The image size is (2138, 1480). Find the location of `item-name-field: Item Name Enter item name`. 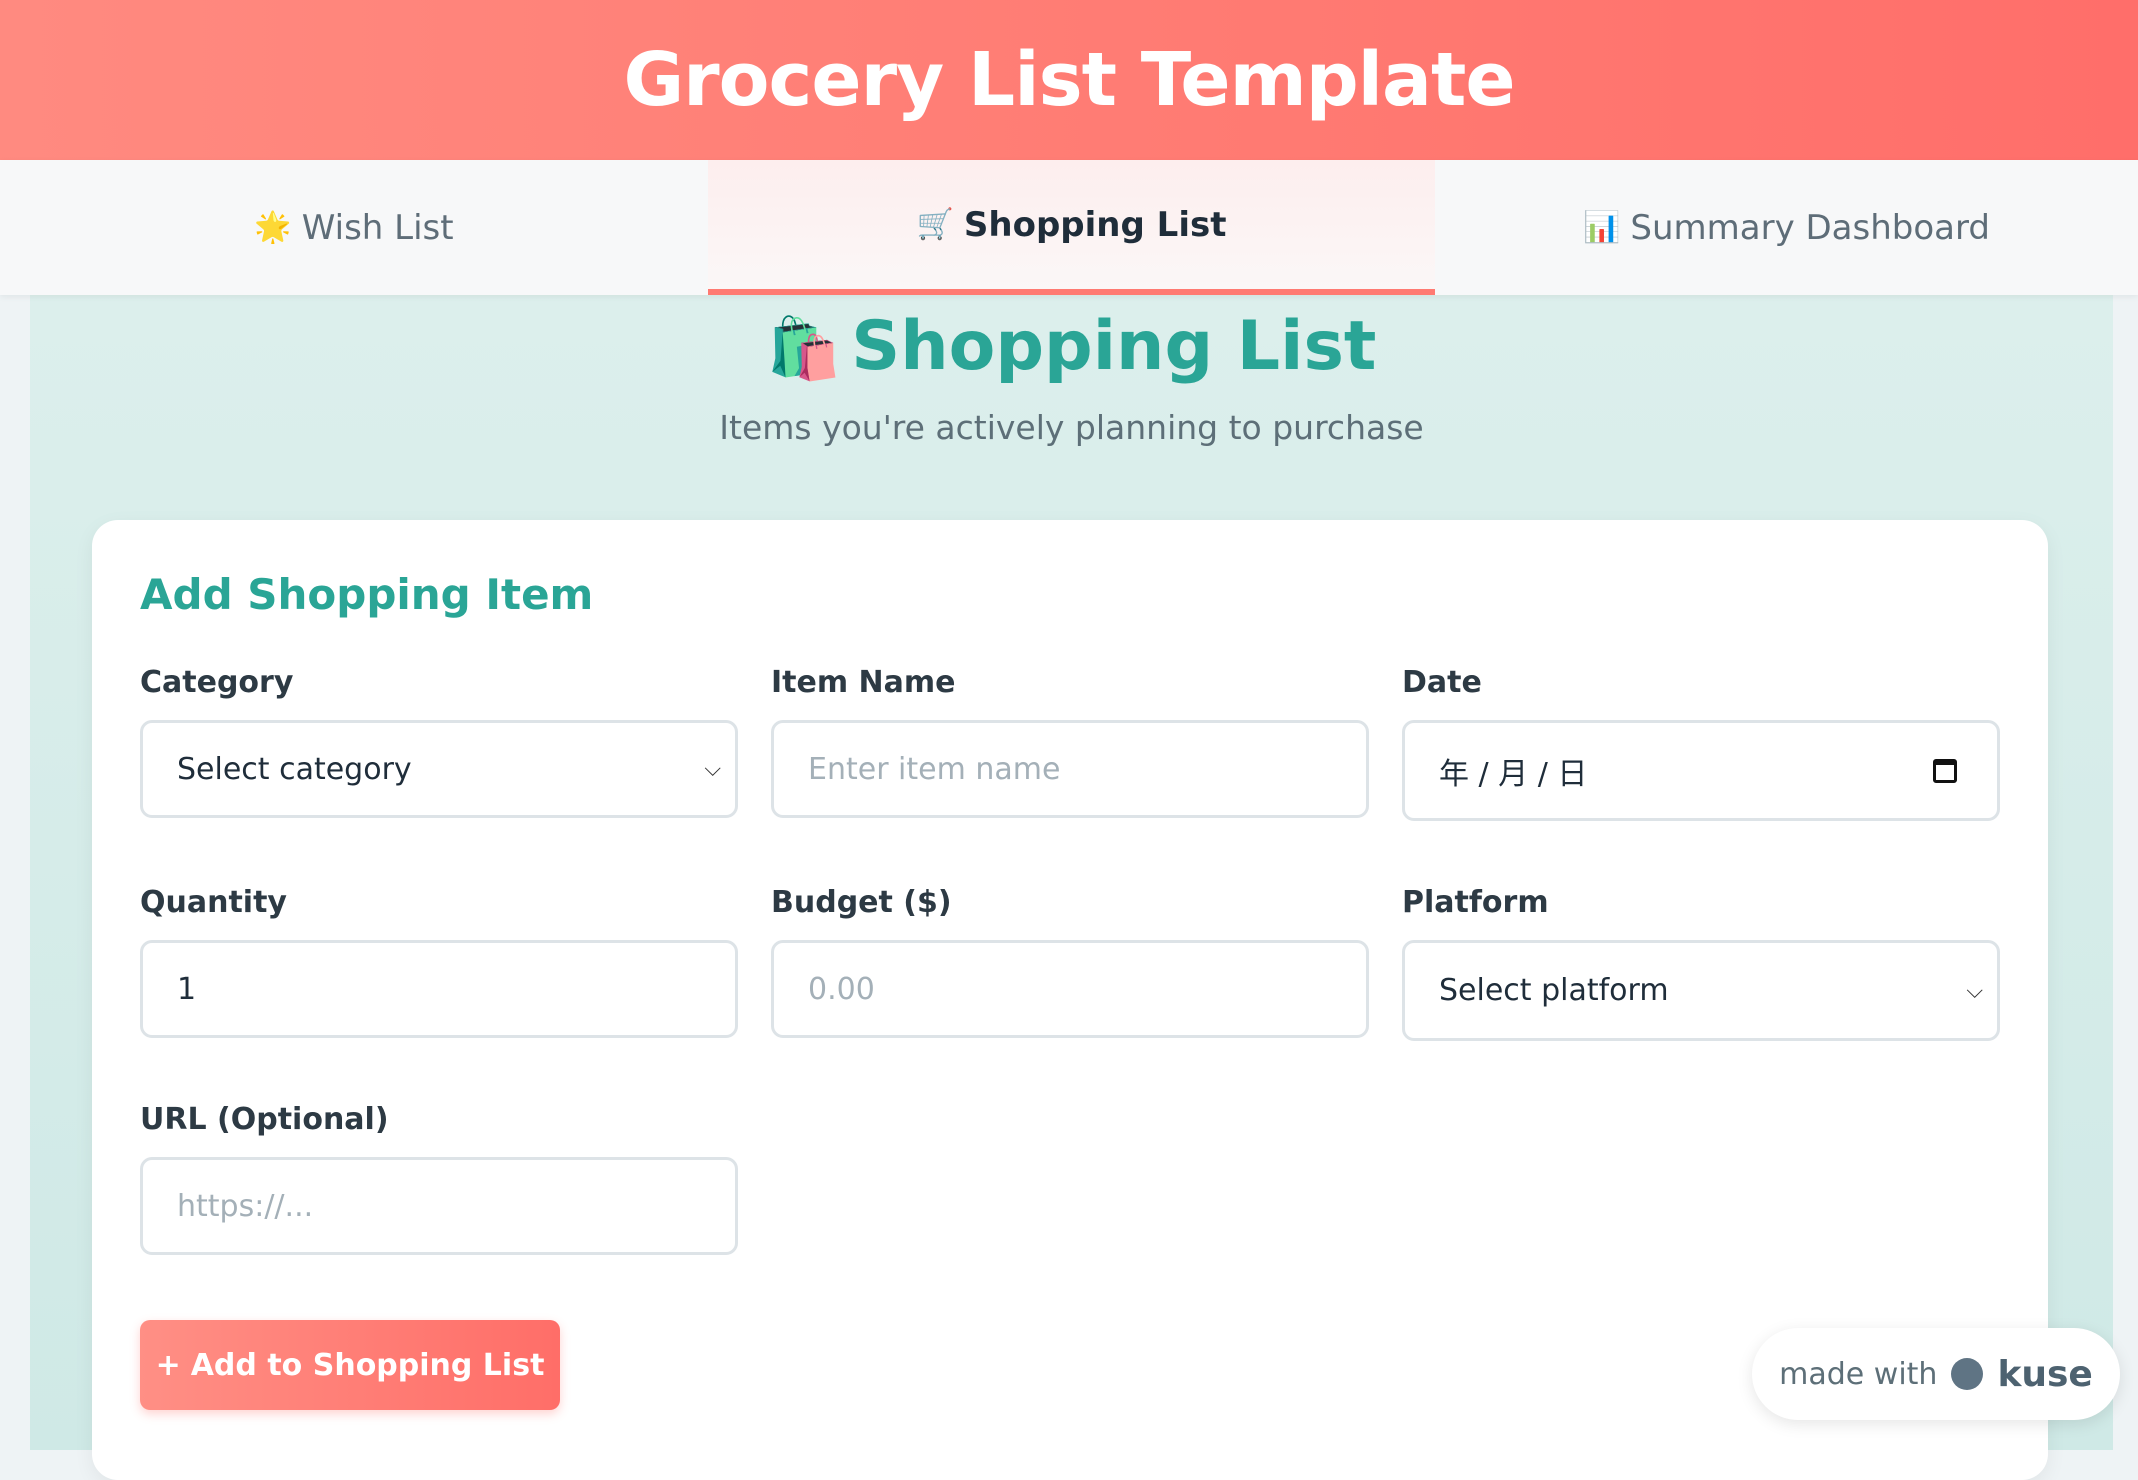

item-name-field: Item Name Enter item name is located at coordinates (1070, 741).